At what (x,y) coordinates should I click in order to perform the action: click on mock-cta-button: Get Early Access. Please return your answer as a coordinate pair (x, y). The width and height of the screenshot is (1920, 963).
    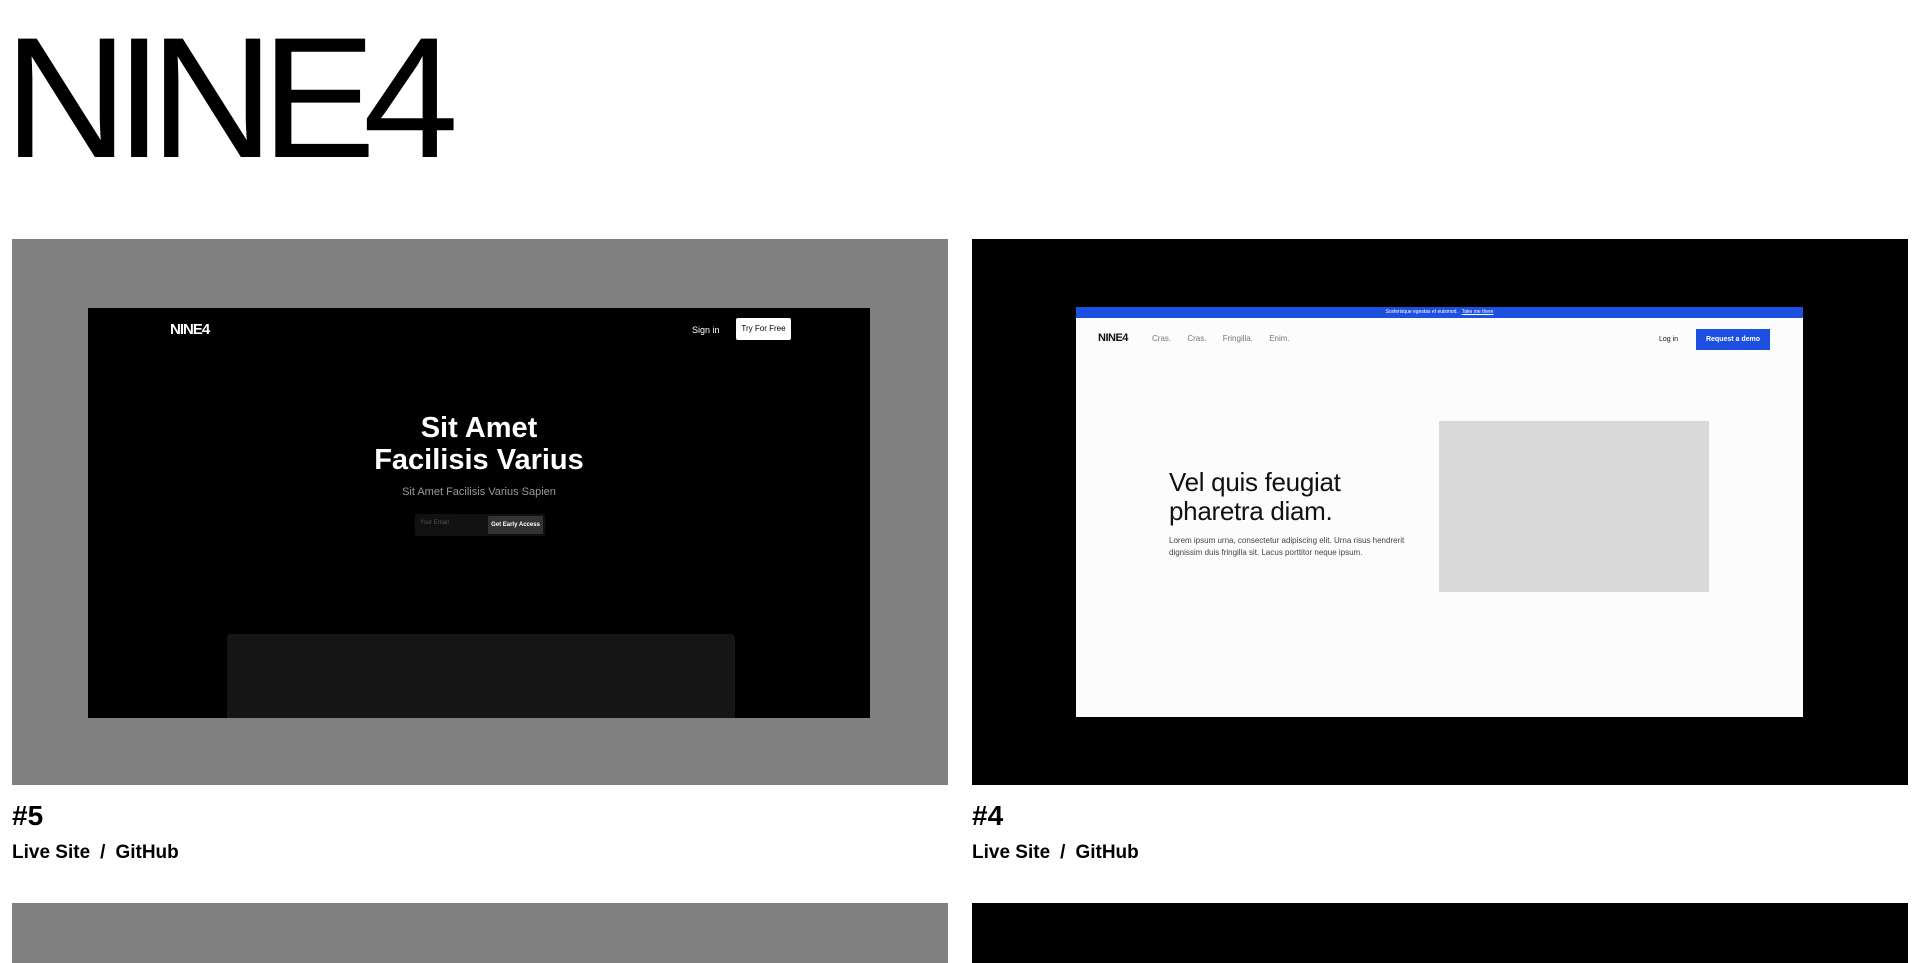
    Looking at the image, I should click on (515, 525).